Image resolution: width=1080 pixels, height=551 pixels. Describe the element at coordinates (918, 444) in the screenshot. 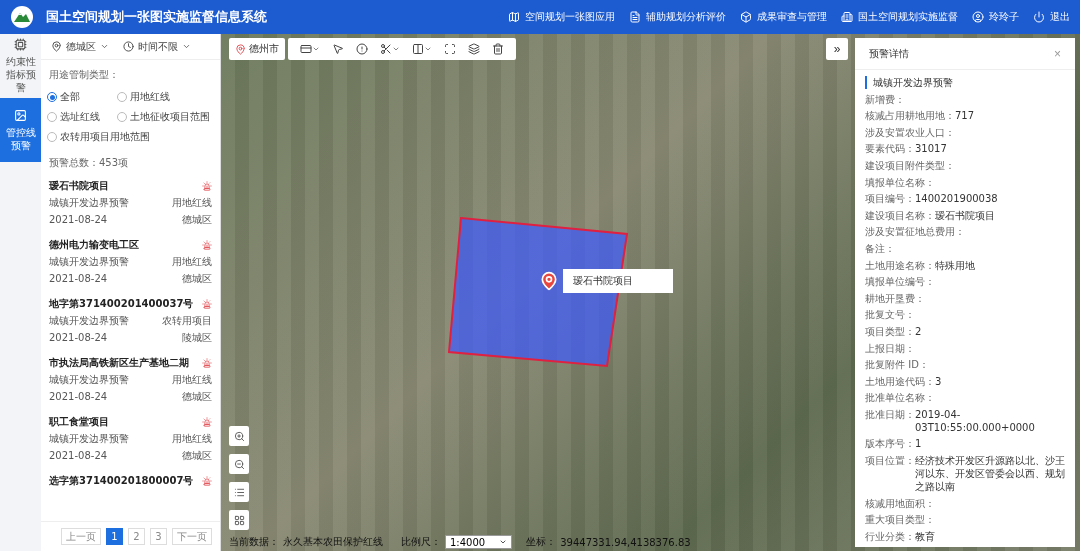

I see `field-value: 1` at that location.